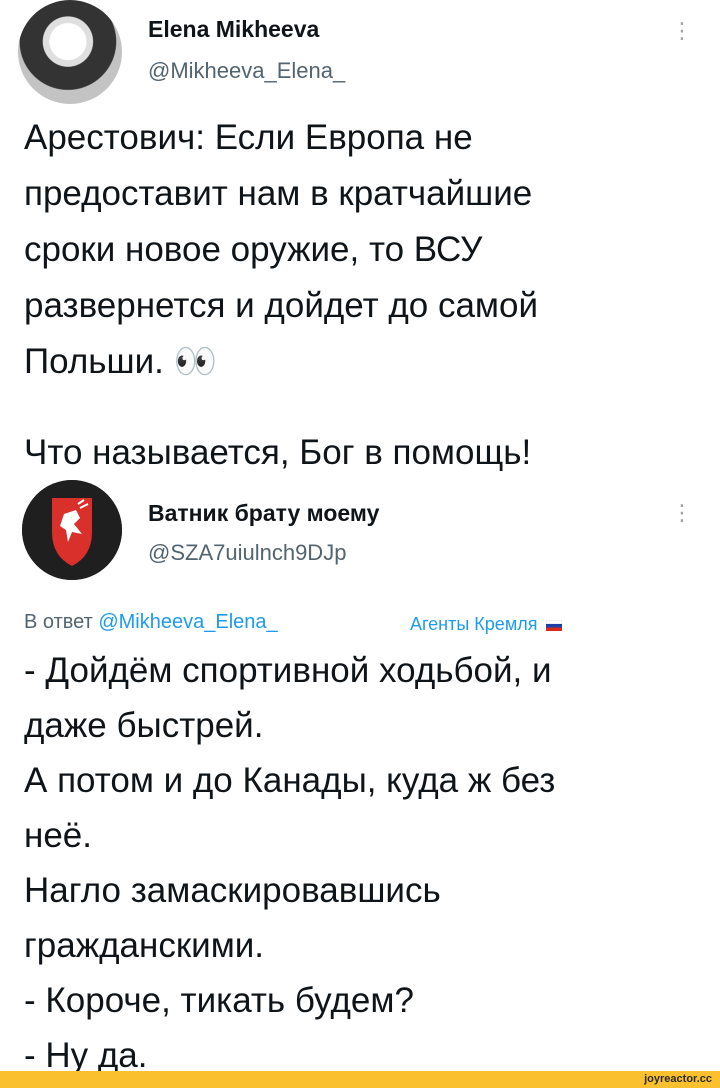  Describe the element at coordinates (58, 622) in the screenshot. I see `reply-prefix: В ответ` at that location.